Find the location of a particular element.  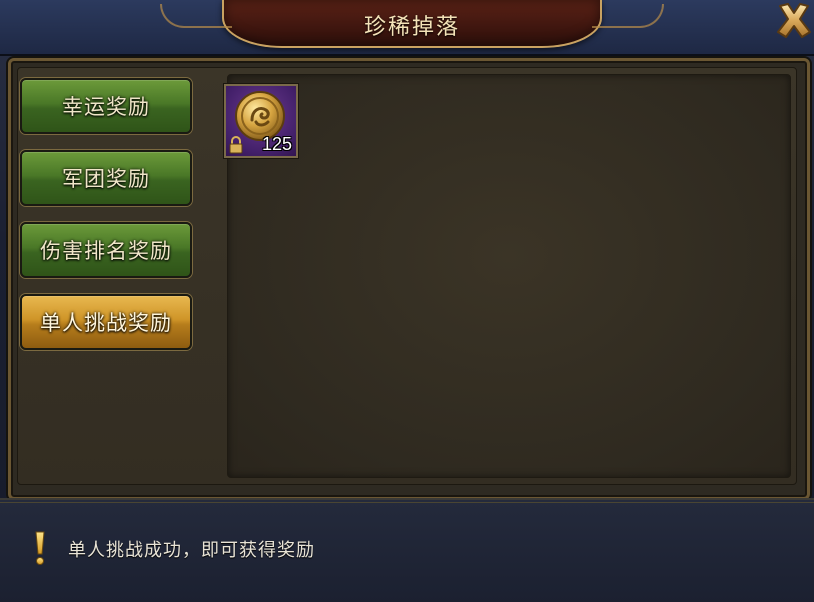

tab-label: 军团奖励 is located at coordinates (106, 179).